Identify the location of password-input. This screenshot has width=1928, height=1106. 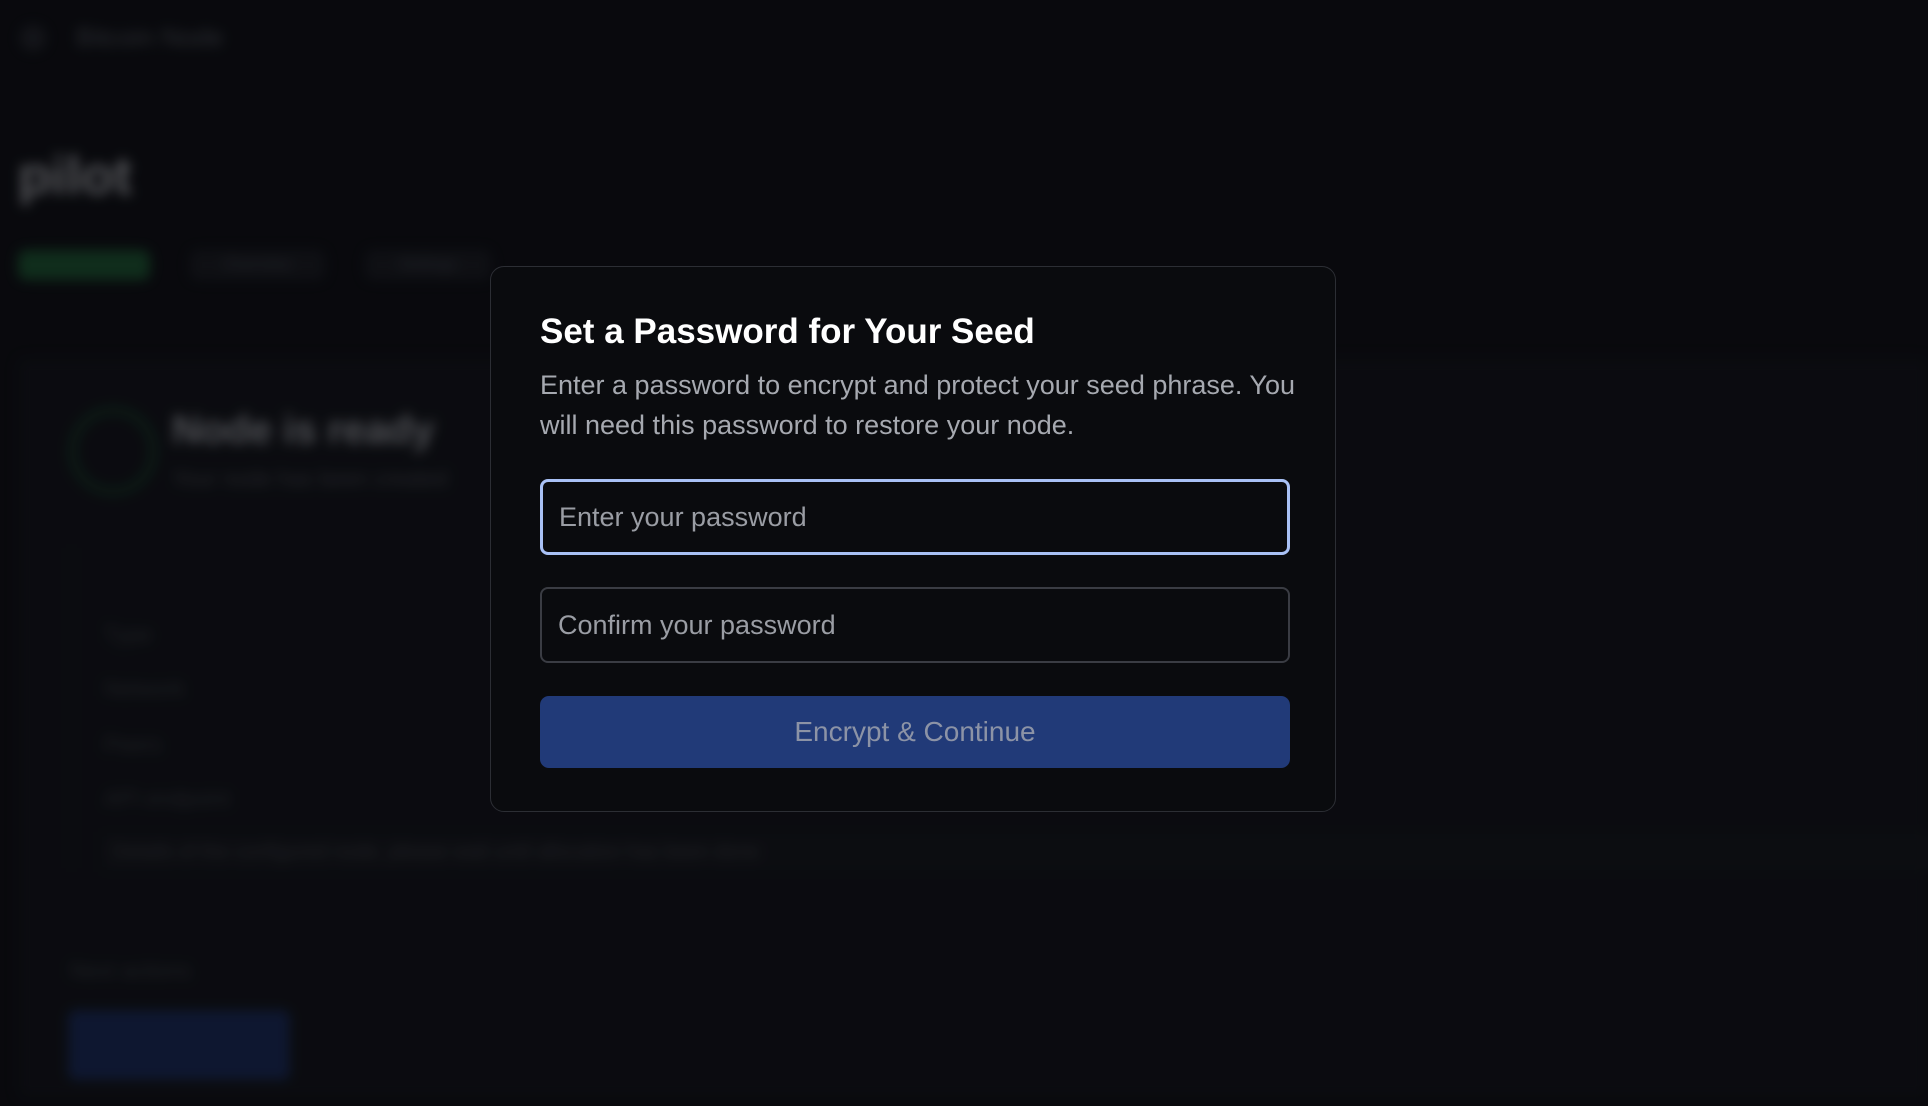
(915, 517).